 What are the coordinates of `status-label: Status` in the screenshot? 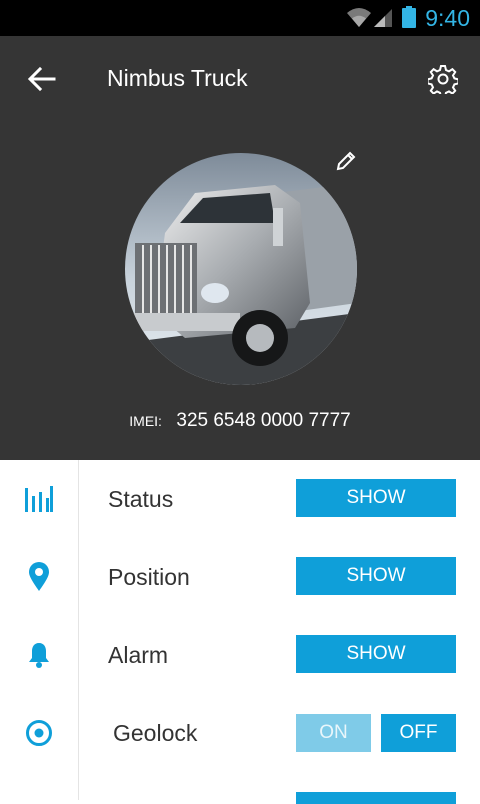 It's located at (141, 498).